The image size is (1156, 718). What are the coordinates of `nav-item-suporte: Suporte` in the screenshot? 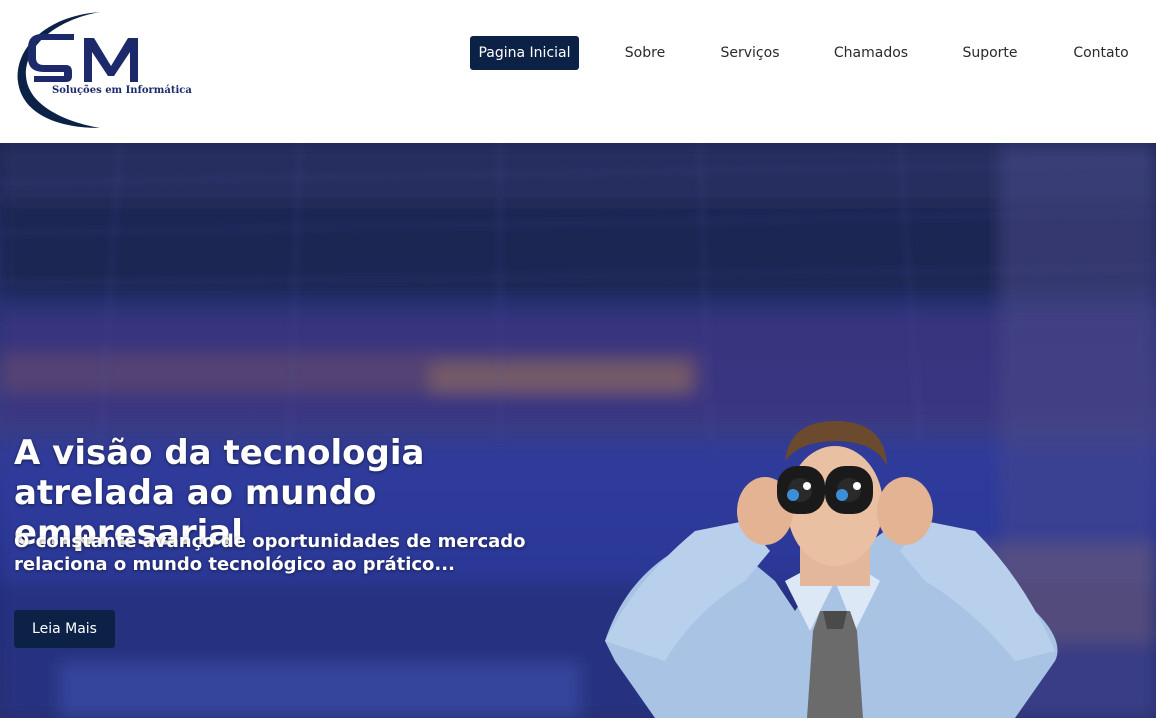 It's located at (990, 53).